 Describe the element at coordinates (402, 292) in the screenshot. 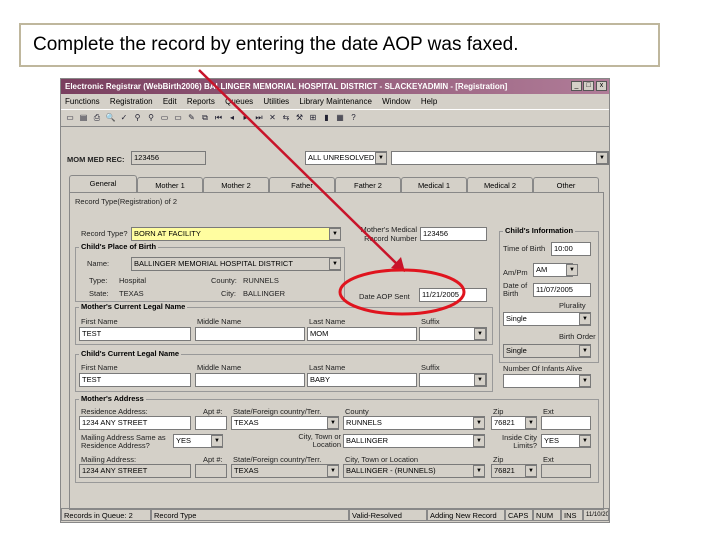

I see `annotation-circle` at that location.